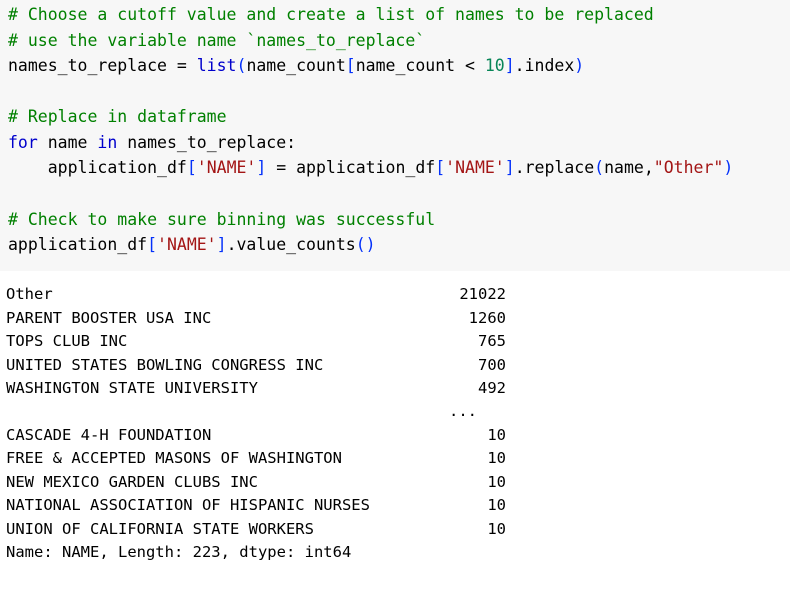 This screenshot has height=599, width=790. What do you see at coordinates (117, 116) in the screenshot?
I see `code-comment-line: # Replace in dataframe` at bounding box center [117, 116].